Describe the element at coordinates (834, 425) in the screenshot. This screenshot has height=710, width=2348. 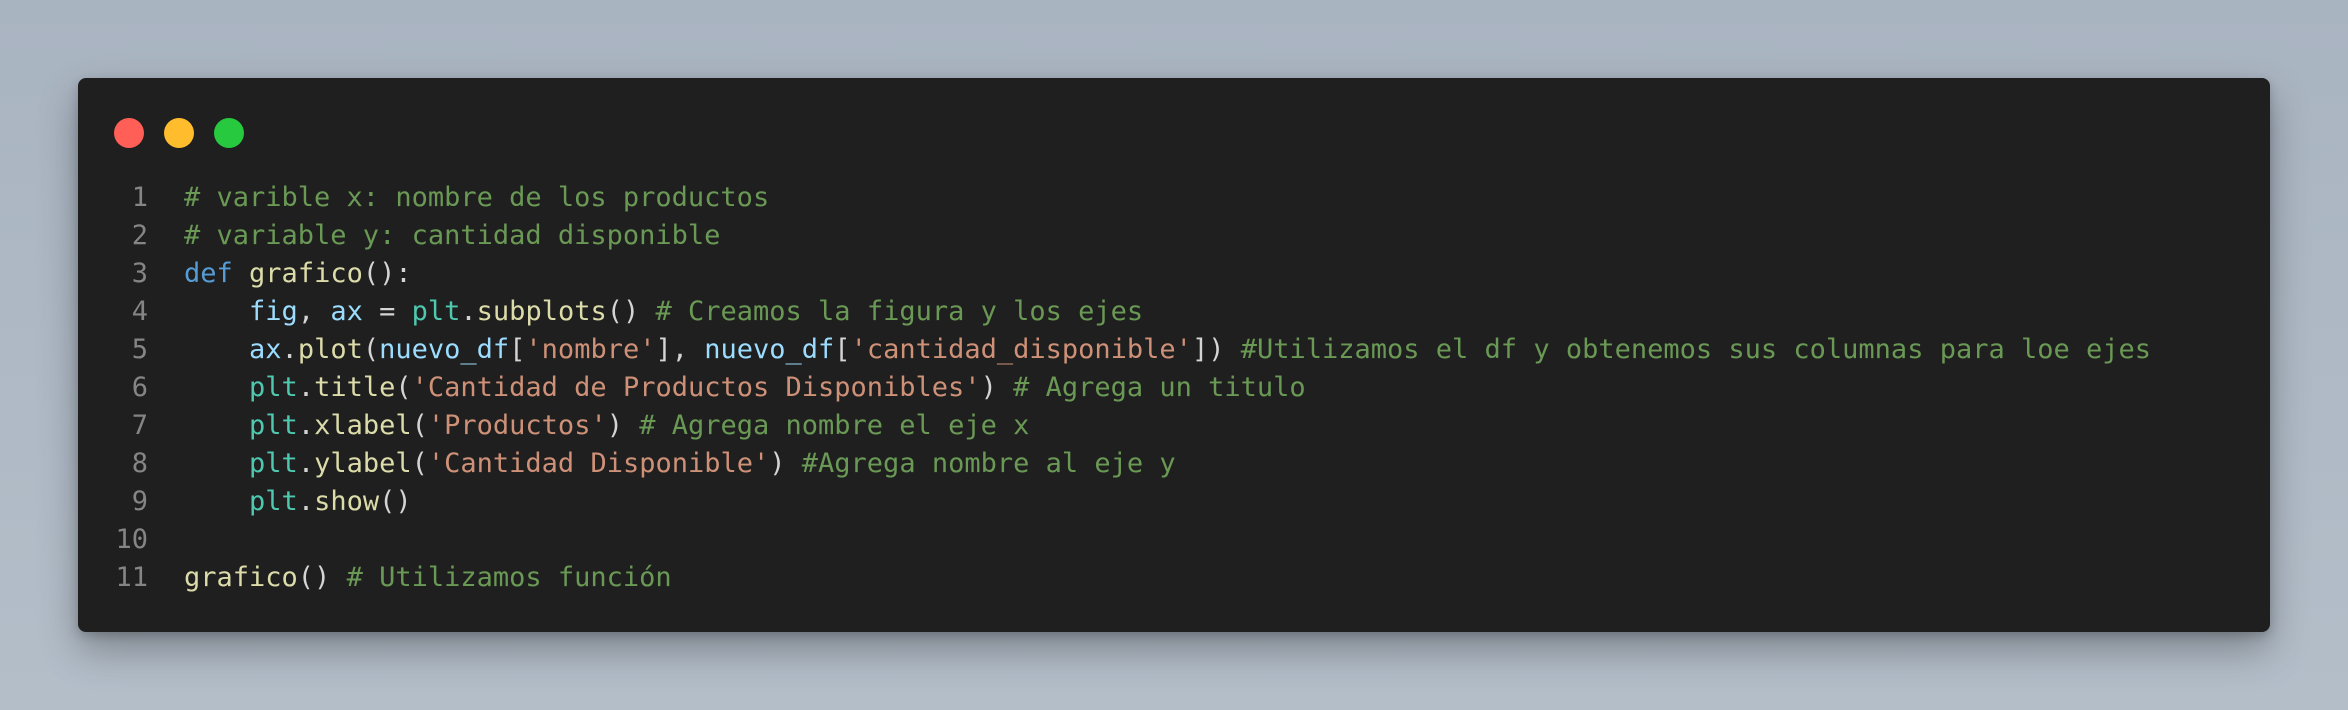
I see `code-token: # Agrega nombre el eje x` at that location.